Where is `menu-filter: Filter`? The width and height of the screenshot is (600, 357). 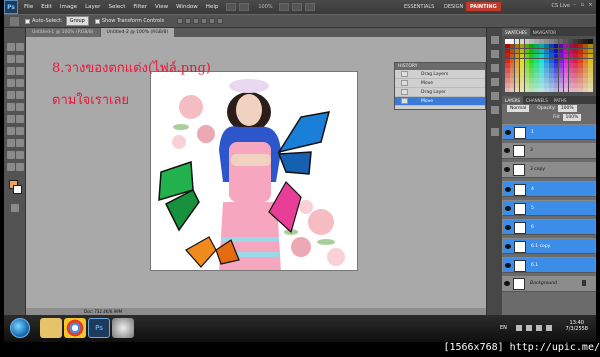 menu-filter: Filter is located at coordinates (140, 7).